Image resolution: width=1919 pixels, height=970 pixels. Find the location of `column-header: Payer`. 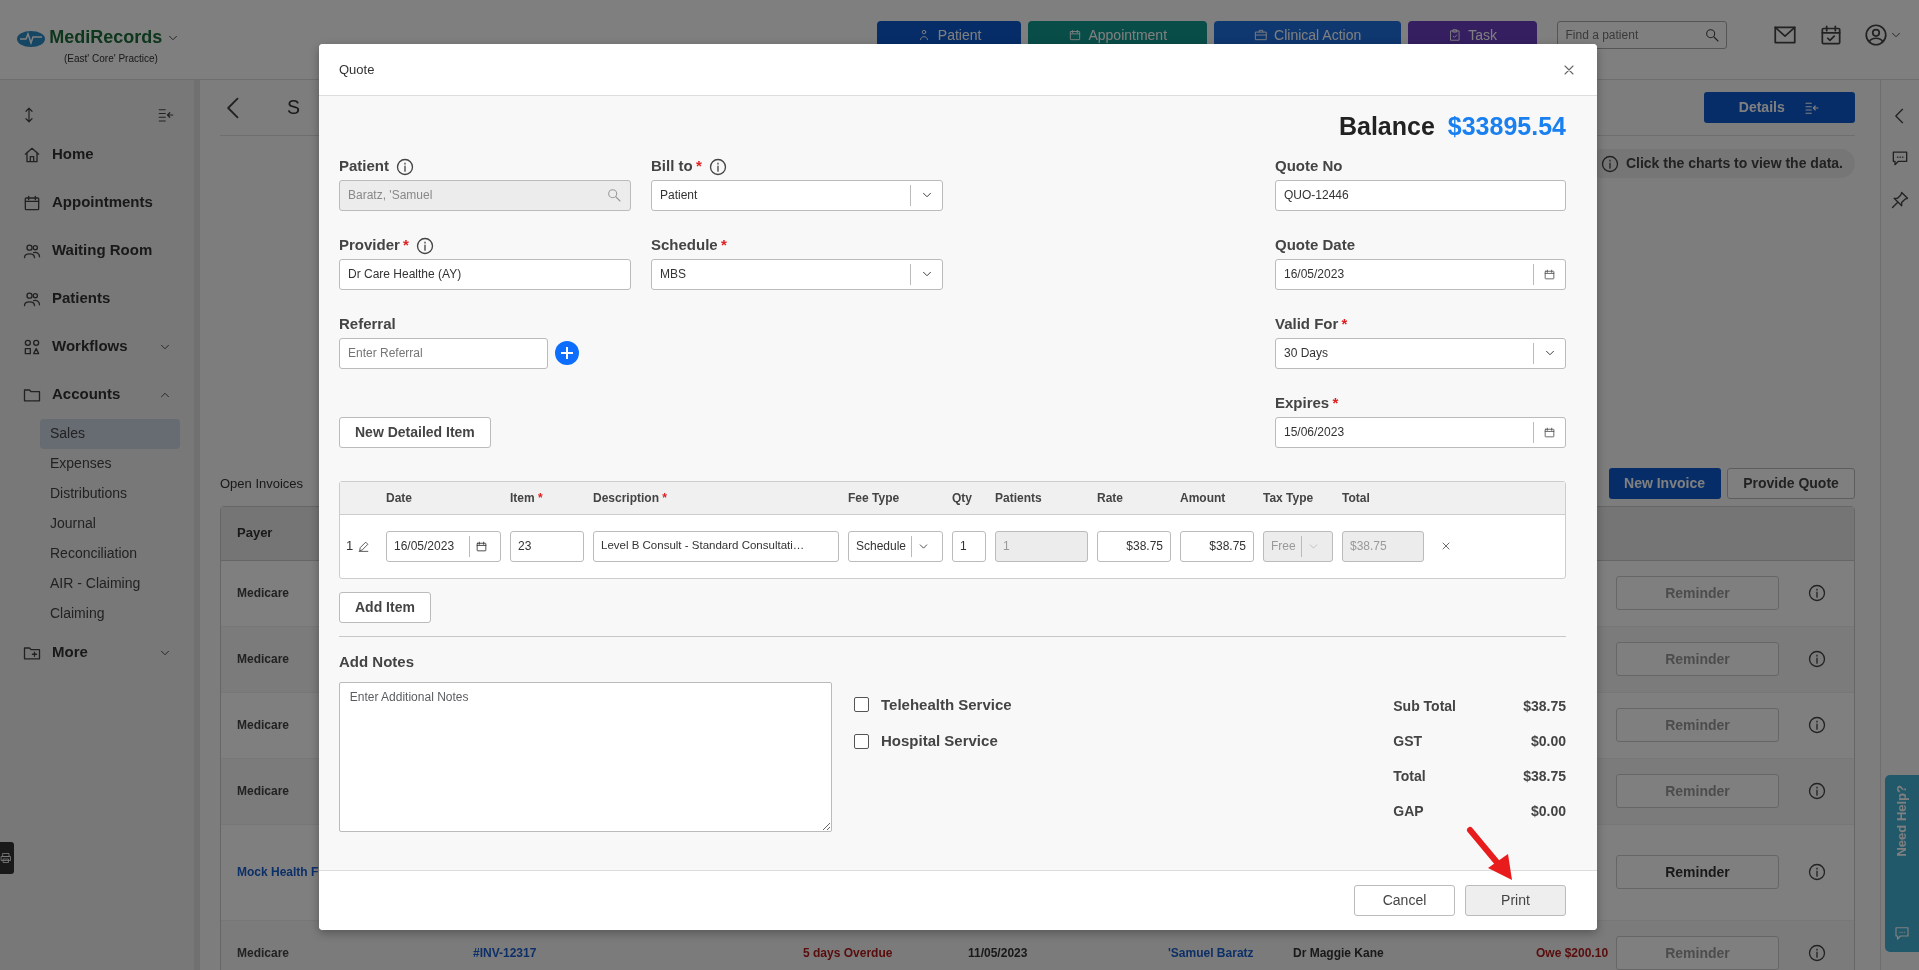

column-header: Payer is located at coordinates (255, 533).